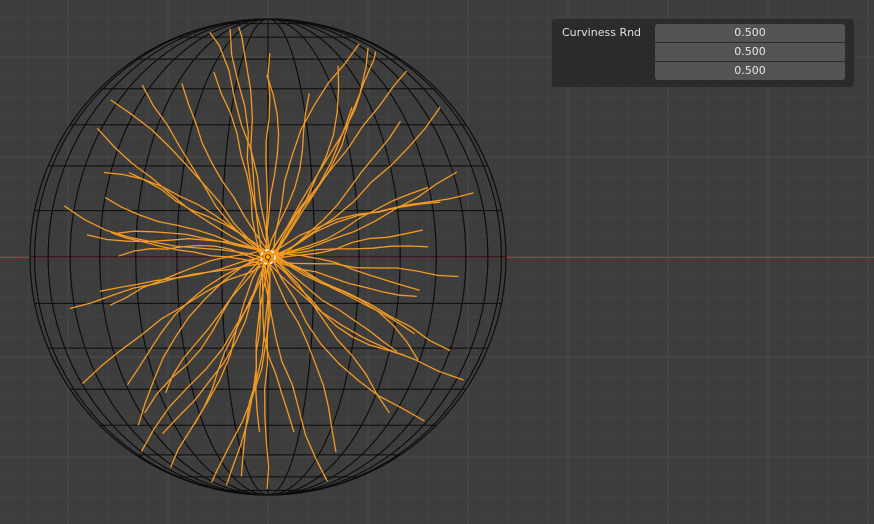 The width and height of the screenshot is (874, 524). Describe the element at coordinates (750, 71) in the screenshot. I see `curviness-rnd-z-field: 0.500` at that location.